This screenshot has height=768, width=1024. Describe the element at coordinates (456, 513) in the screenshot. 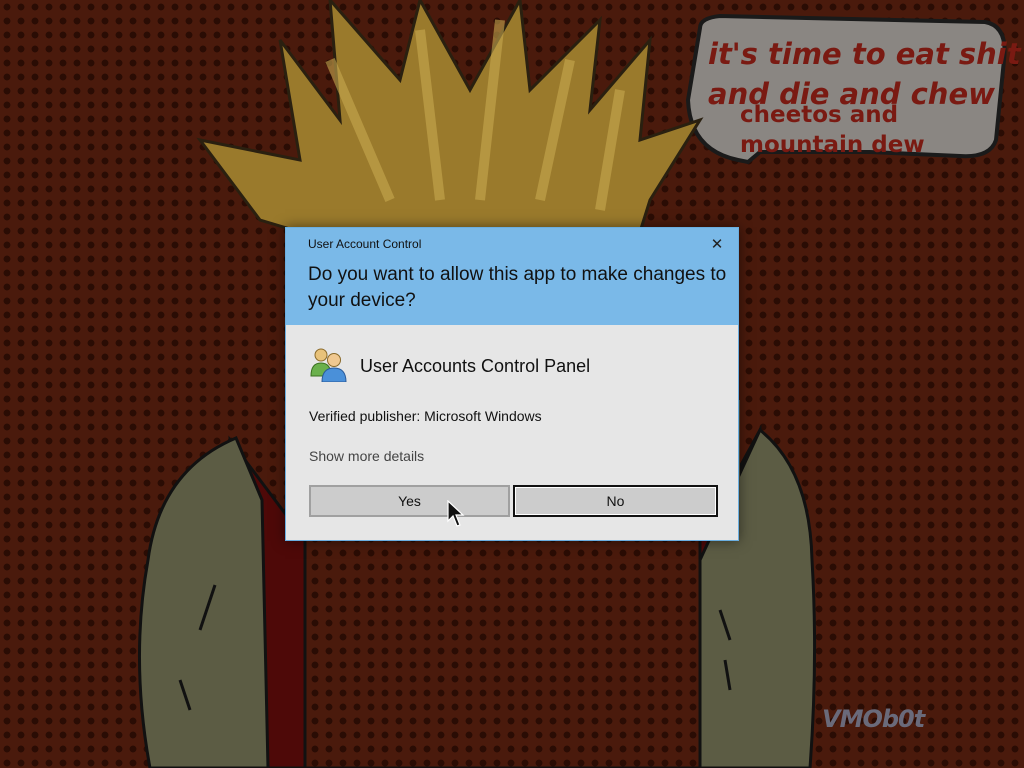

I see `mouse-cursor-icon` at that location.